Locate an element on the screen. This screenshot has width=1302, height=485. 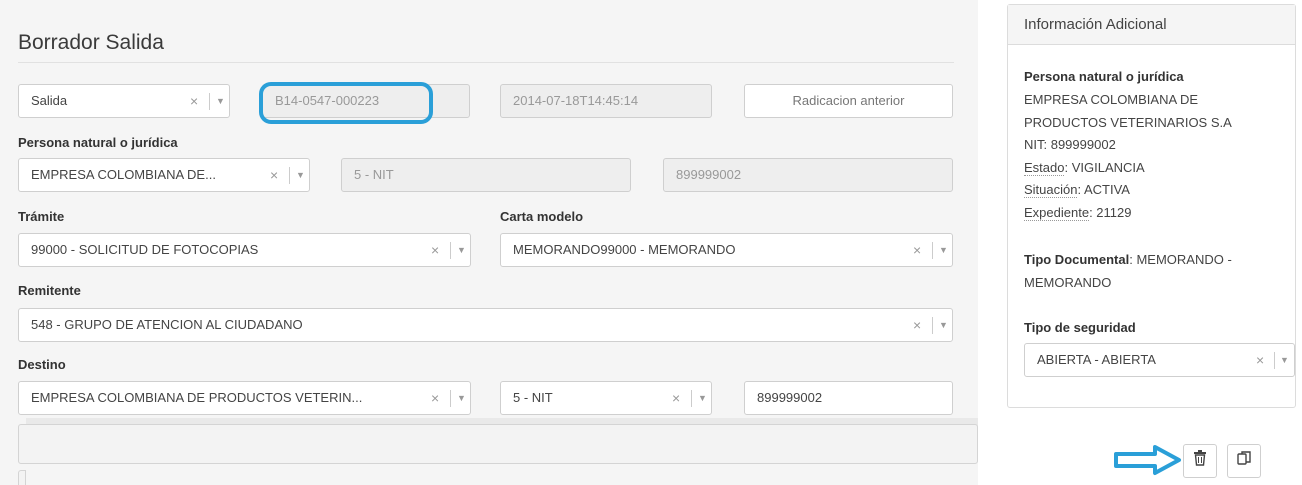
persona-select: EMPRESA COLOMBIANA DE... × ▼ is located at coordinates (164, 175).